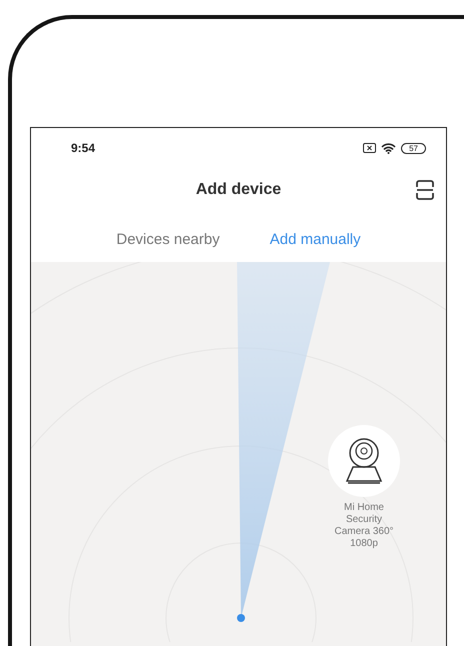 This screenshot has width=464, height=646. I want to click on battery-level: 57, so click(413, 148).